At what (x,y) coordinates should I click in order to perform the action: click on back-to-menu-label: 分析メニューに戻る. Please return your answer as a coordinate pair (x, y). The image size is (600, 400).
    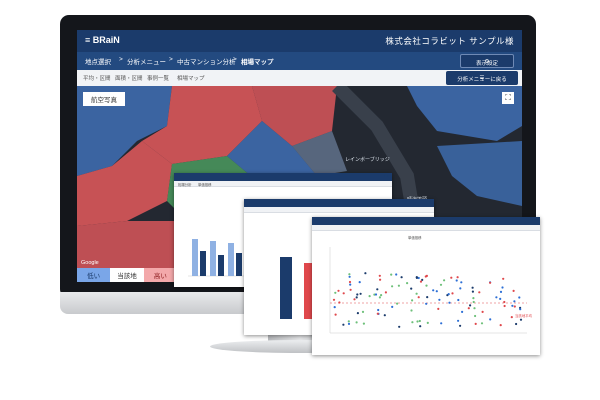
    Looking at the image, I should click on (482, 80).